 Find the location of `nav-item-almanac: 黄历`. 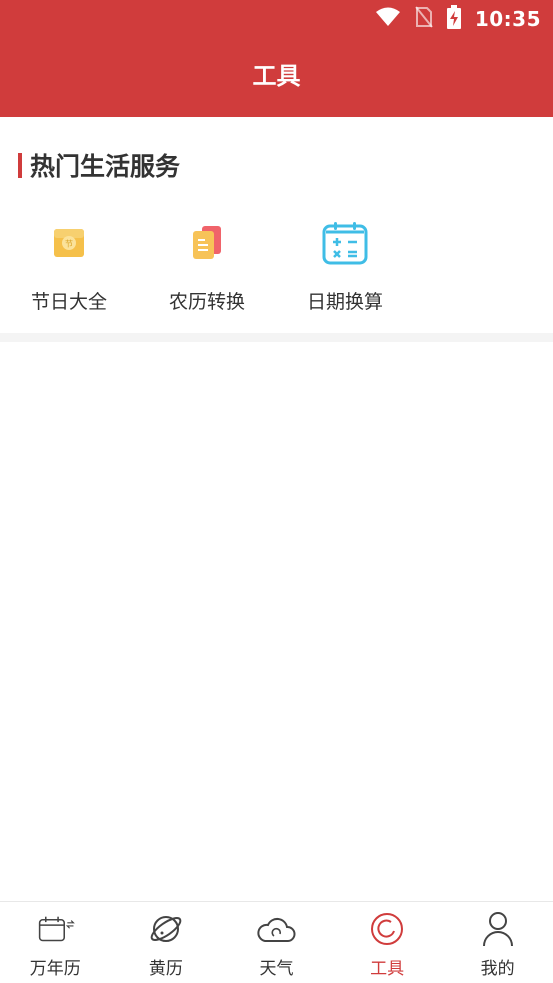

nav-item-almanac: 黄历 is located at coordinates (166, 942).